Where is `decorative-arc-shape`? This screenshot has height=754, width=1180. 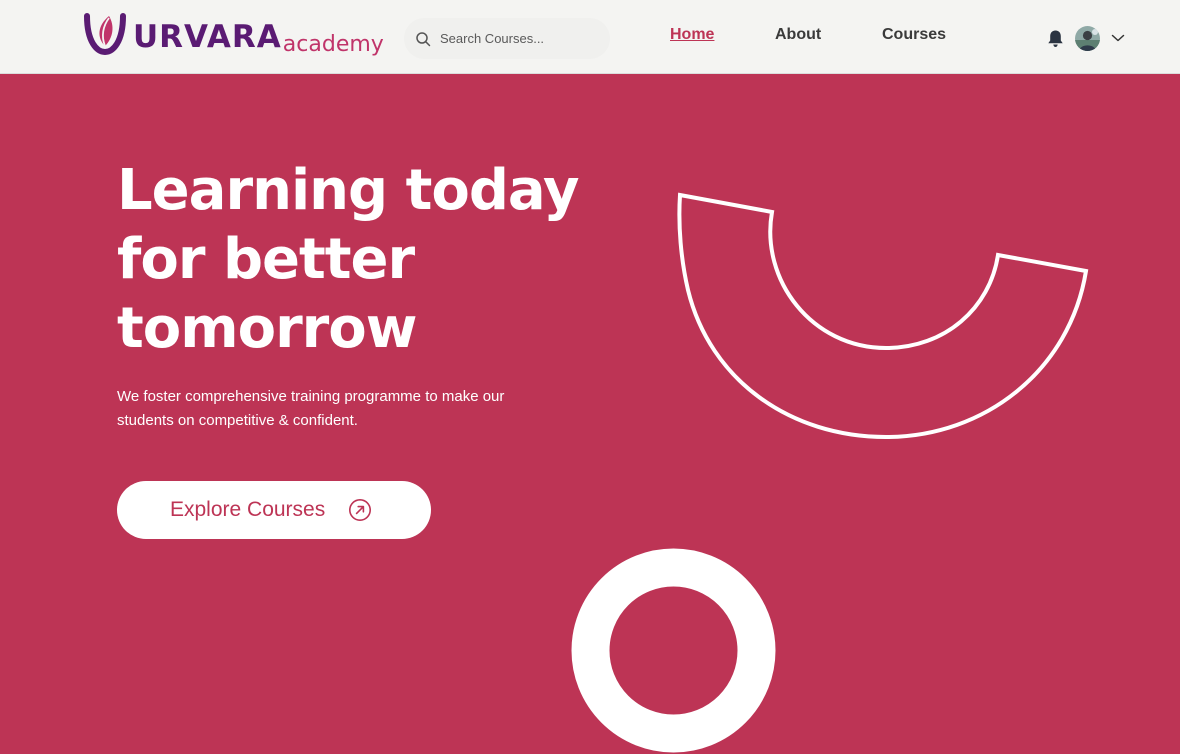
decorative-arc-shape is located at coordinates (883, 316).